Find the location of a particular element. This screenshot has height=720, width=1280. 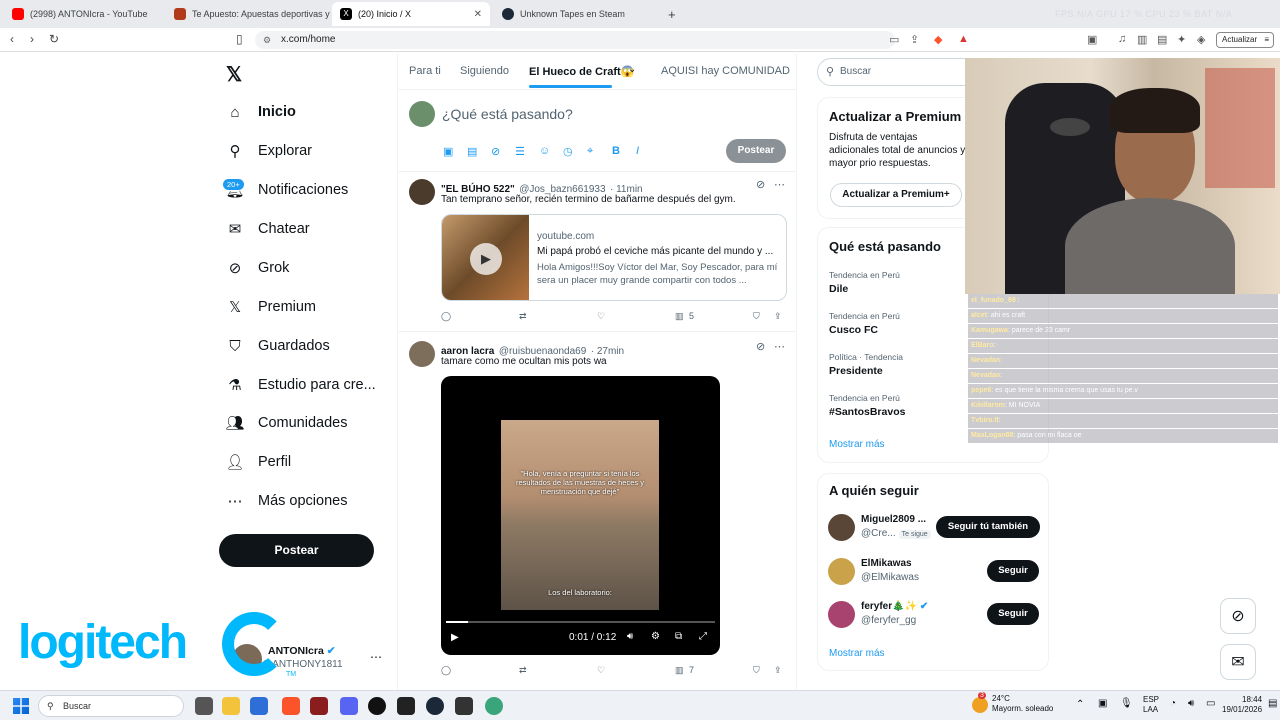

tab-aquisi-comunidad: AQUISI hay COMUNIDAD is located at coordinates (725, 71).